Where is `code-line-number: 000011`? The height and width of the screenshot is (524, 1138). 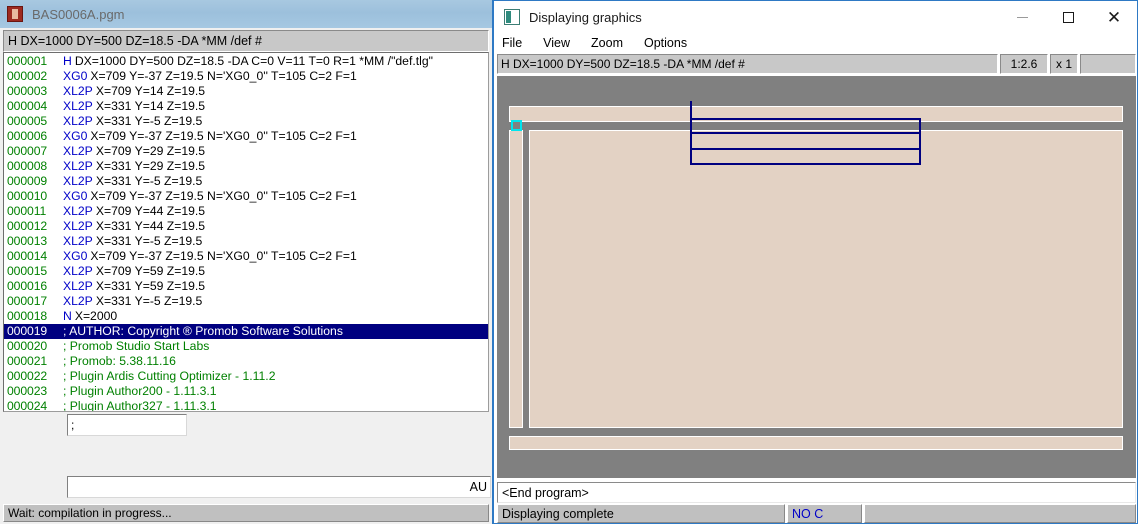
code-line-number: 000011 is located at coordinates (27, 211).